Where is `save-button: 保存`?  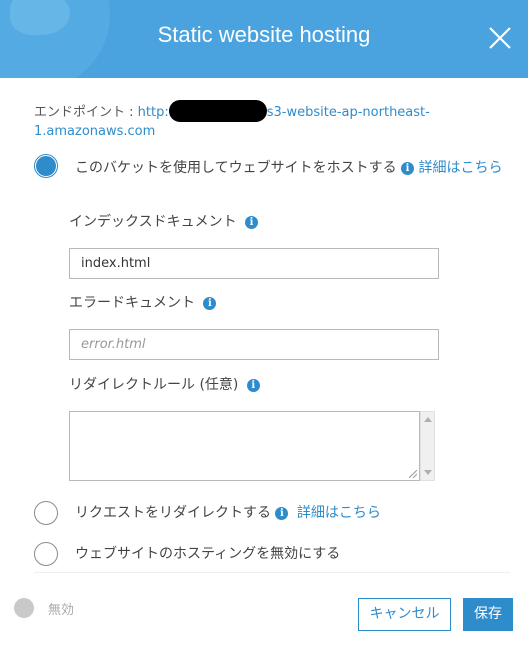
save-button: 保存 is located at coordinates (488, 614).